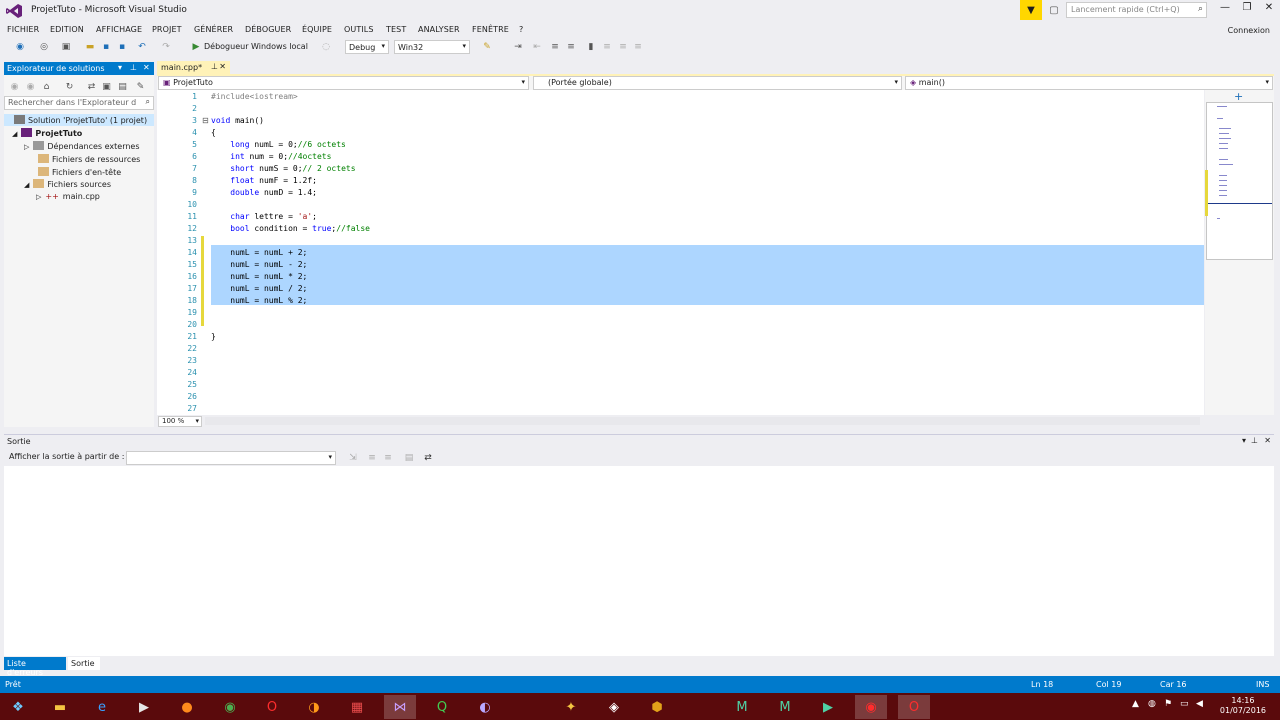 The height and width of the screenshot is (720, 1280). I want to click on runner-app-icon: ✦, so click(571, 707).